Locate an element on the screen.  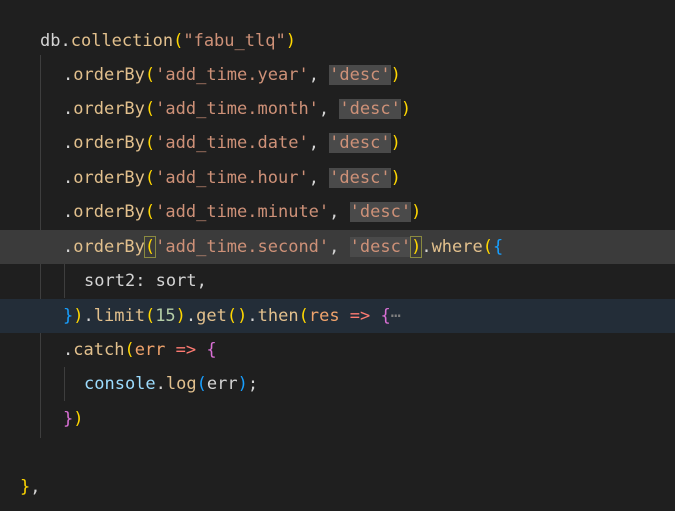
code-line: .catch(err => { is located at coordinates (337, 350).